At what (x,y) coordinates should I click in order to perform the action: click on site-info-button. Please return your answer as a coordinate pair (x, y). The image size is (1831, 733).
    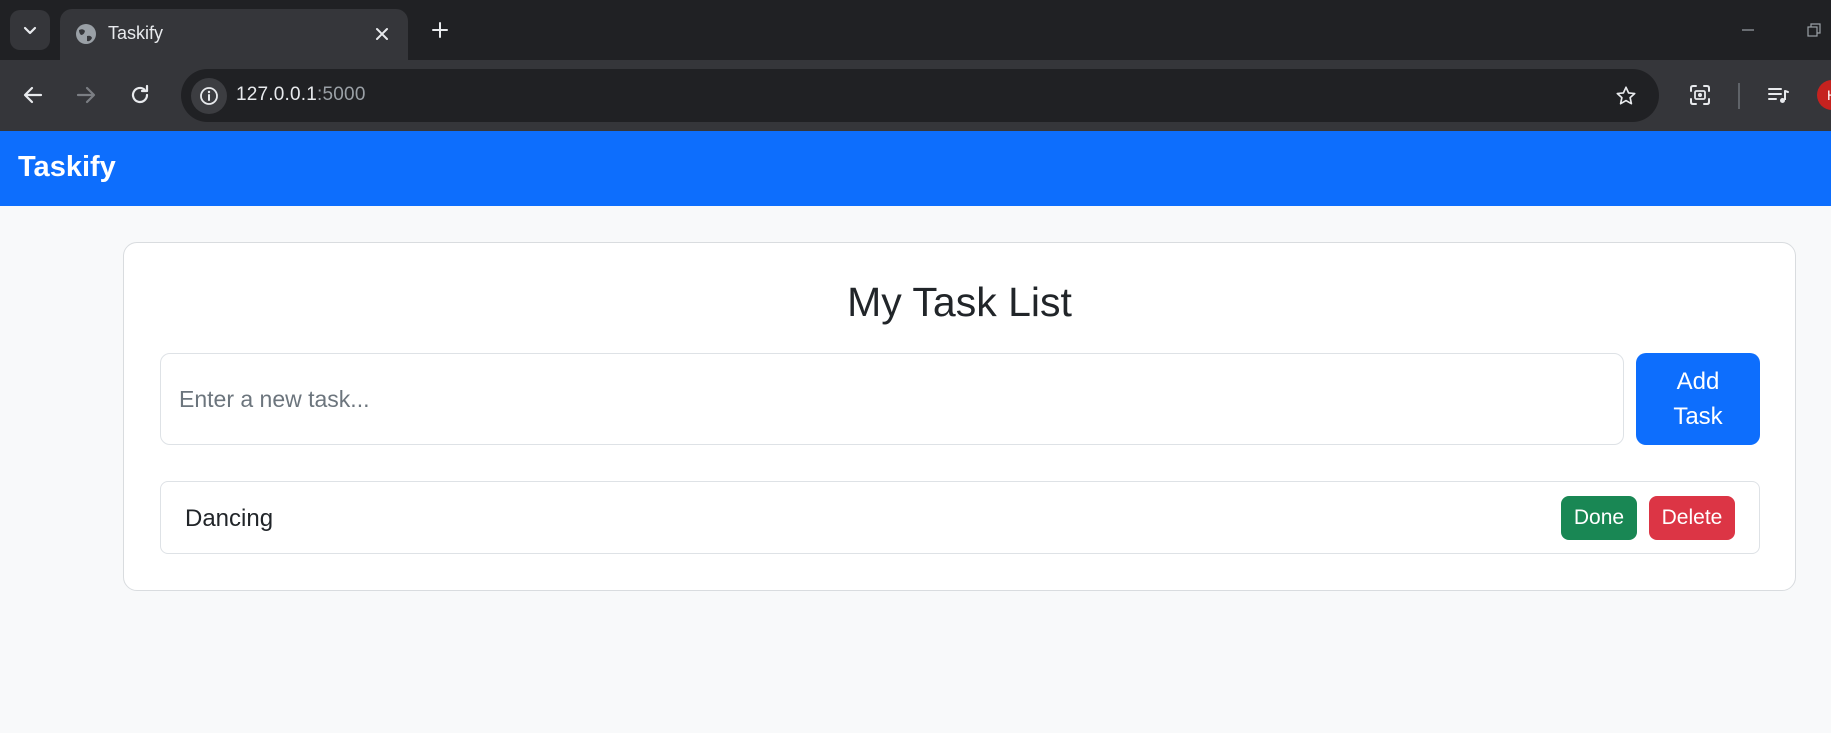
    Looking at the image, I should click on (209, 96).